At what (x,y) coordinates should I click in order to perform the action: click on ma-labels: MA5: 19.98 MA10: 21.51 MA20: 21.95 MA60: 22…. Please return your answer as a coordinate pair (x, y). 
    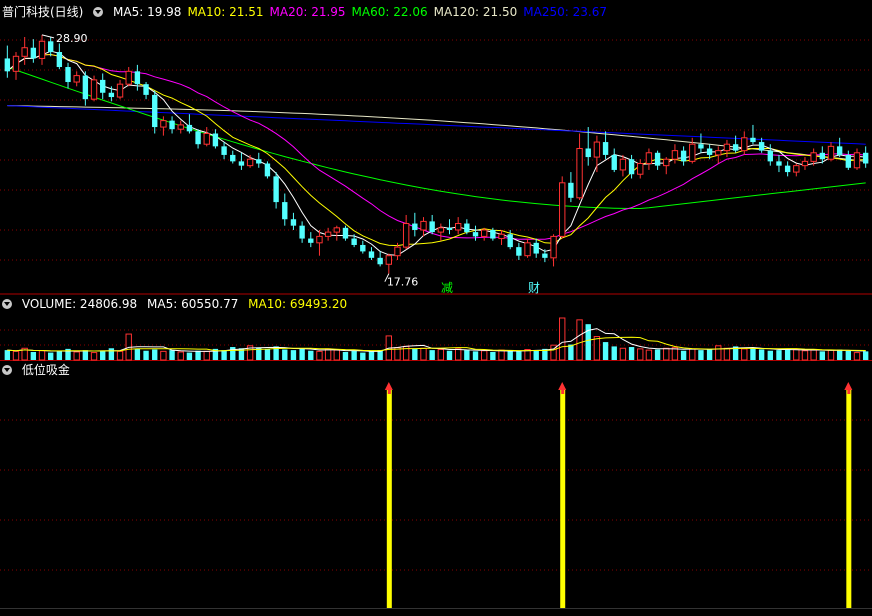
    Looking at the image, I should click on (363, 12).